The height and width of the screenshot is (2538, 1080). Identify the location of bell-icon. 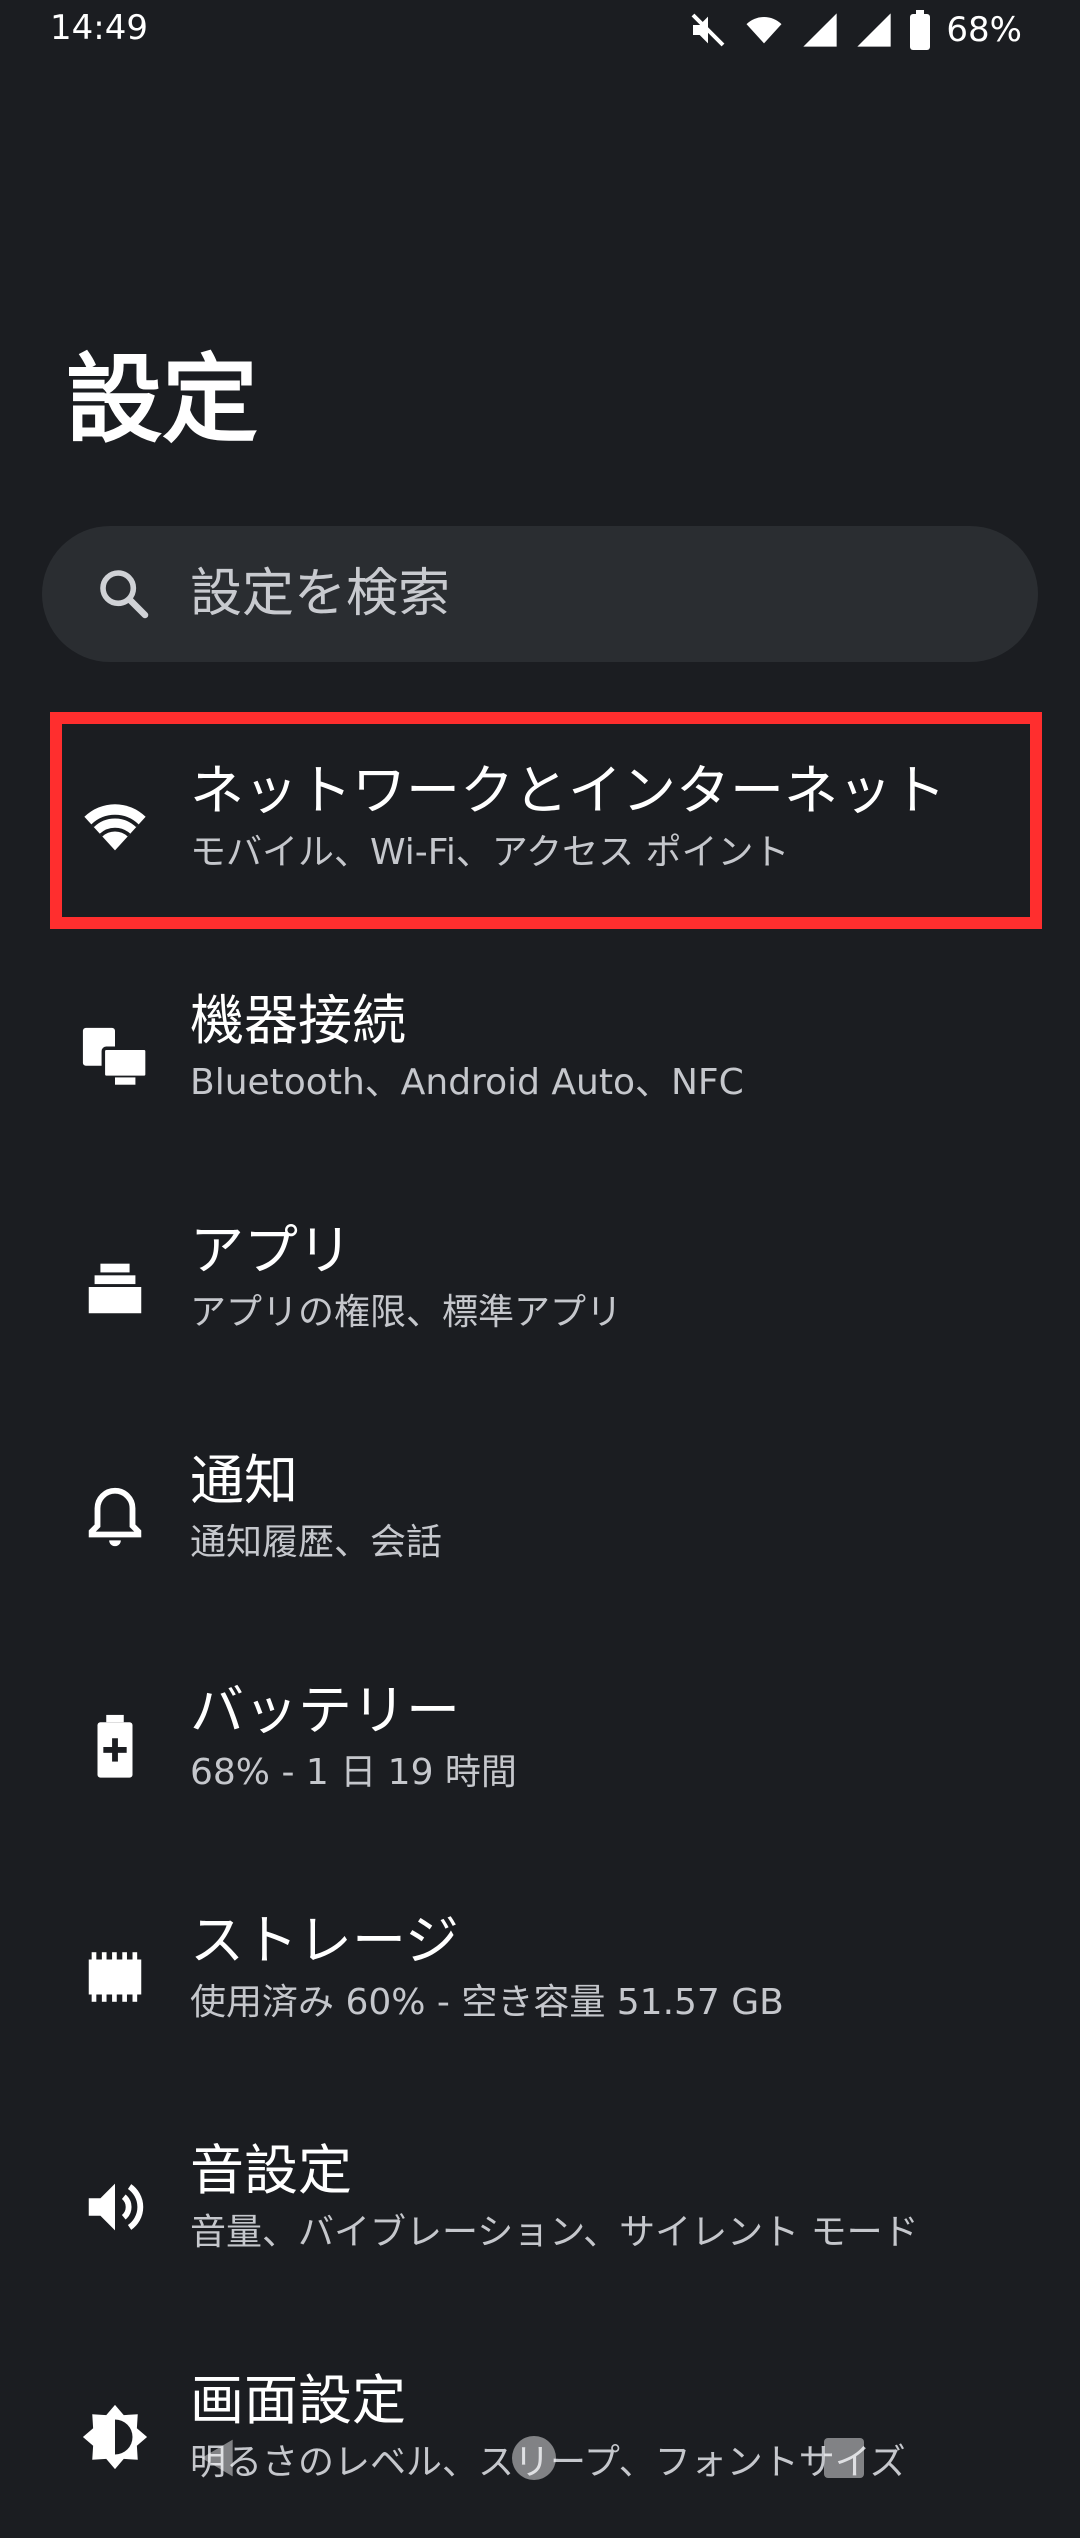
(115, 1517).